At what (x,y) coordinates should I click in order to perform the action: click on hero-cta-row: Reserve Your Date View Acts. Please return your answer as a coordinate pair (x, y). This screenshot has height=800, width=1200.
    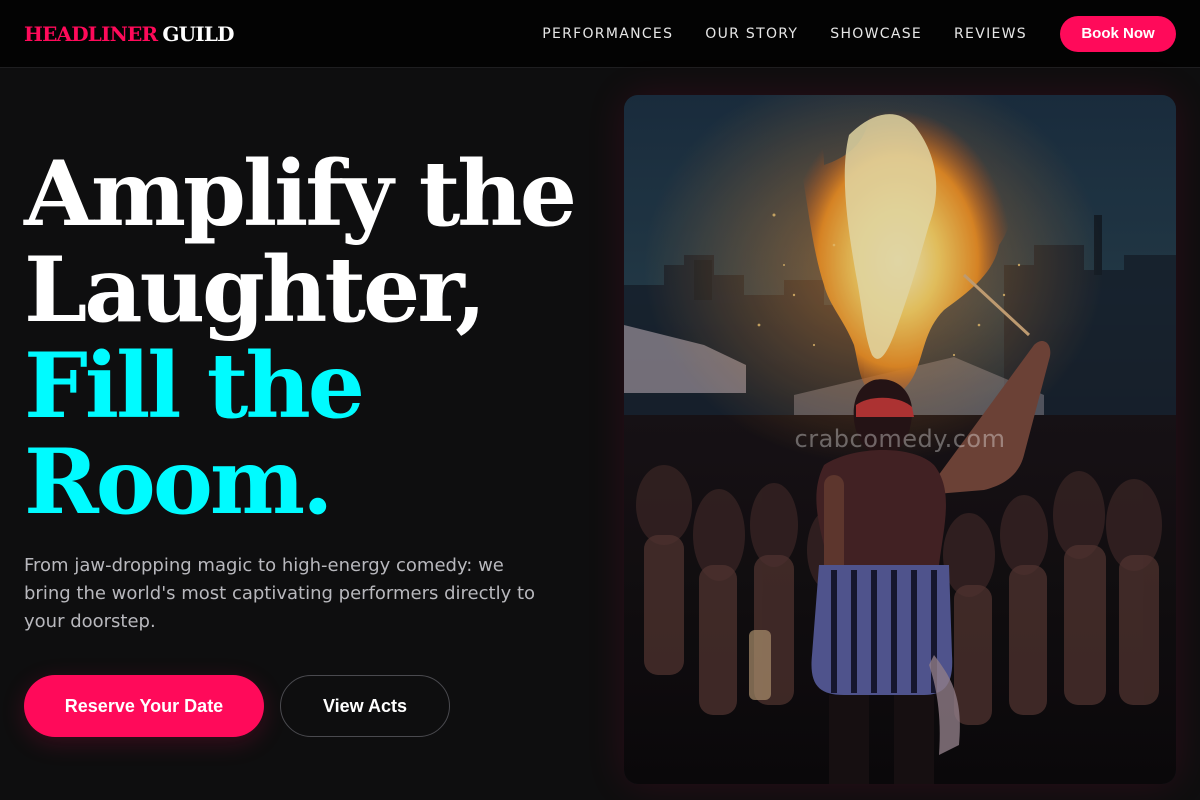
    Looking at the image, I should click on (237, 706).